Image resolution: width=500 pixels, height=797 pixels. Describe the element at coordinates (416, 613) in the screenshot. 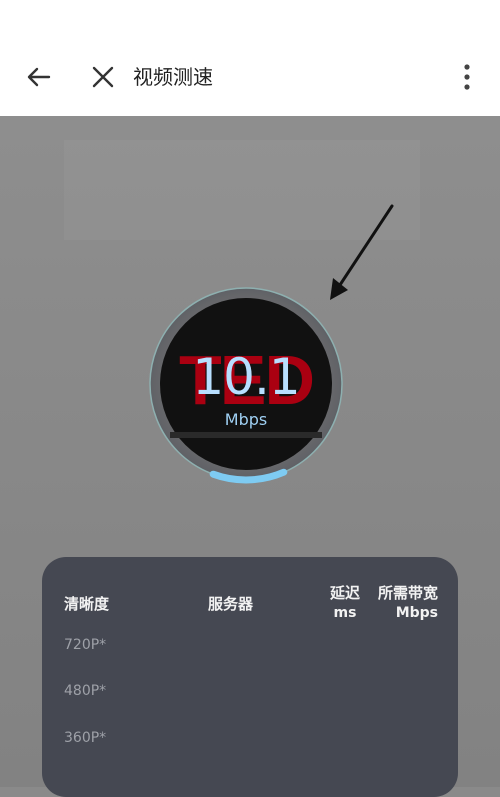

I see `column-bandwidth-unit: Mbps` at that location.